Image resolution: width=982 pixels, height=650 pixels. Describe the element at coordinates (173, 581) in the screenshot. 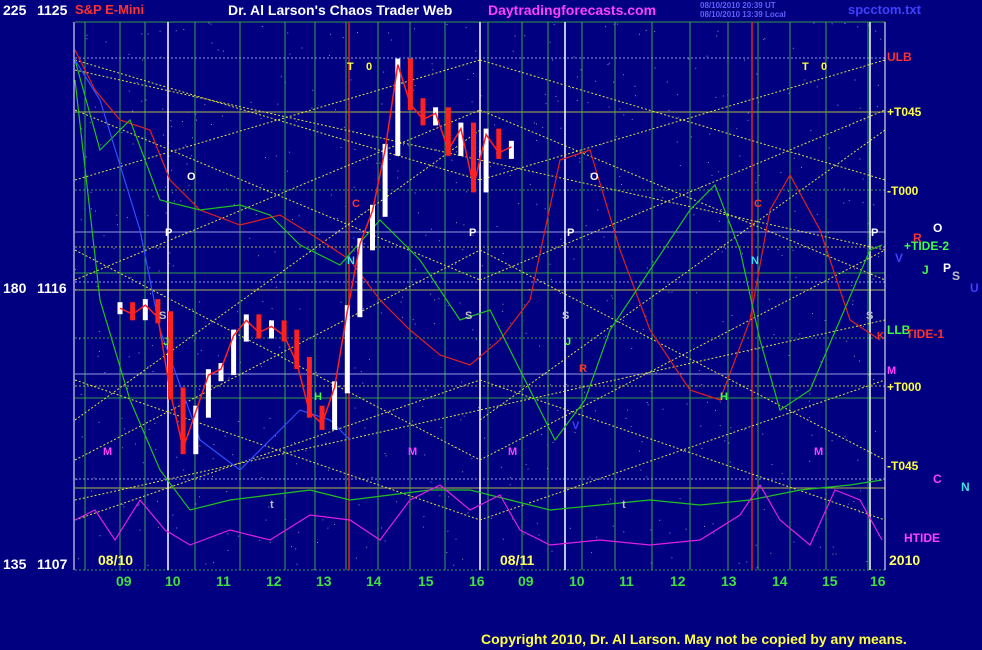

I see `hour-label: 10` at that location.